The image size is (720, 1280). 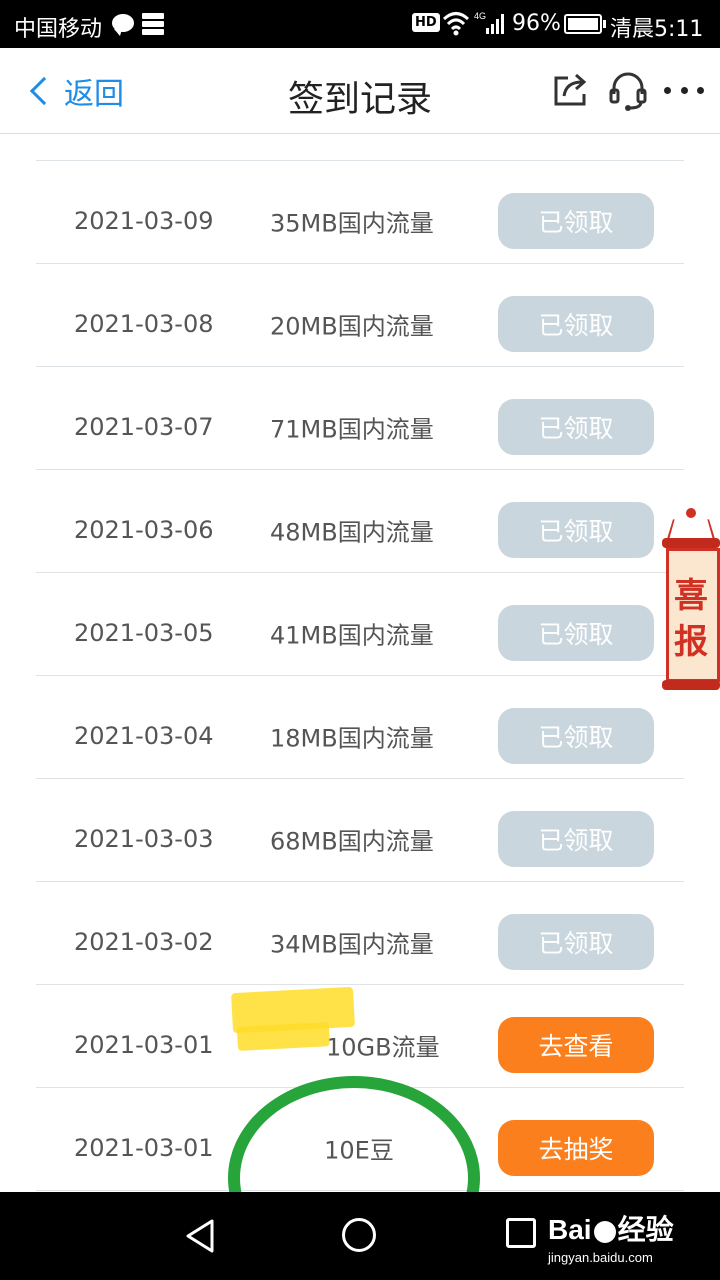 I want to click on cellular-signal-icon: 4G, so click(x=489, y=22).